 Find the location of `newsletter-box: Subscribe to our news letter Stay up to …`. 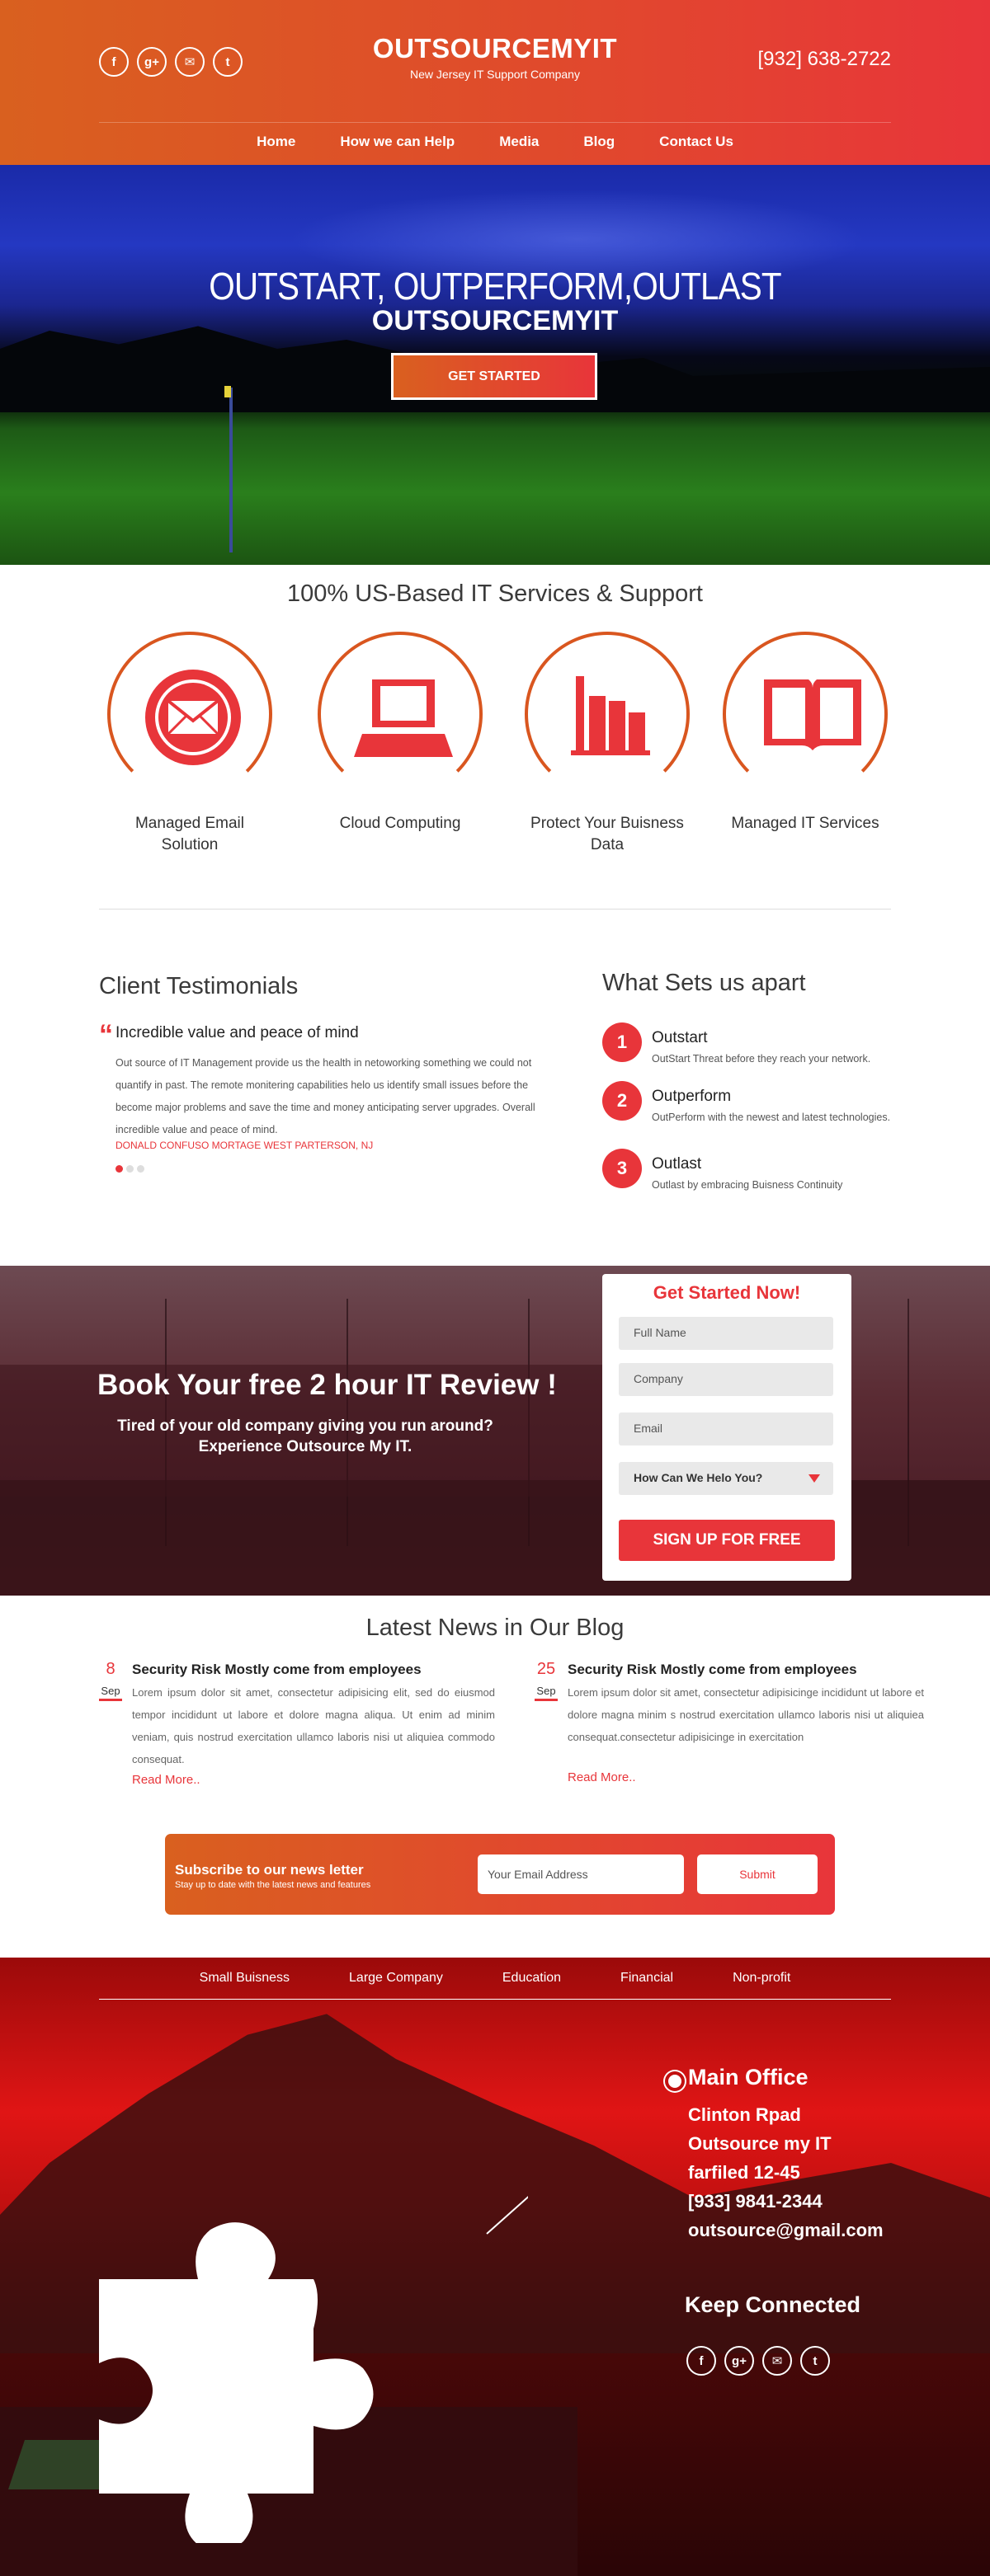

newsletter-box: Subscribe to our news letter Stay up to … is located at coordinates (500, 1874).